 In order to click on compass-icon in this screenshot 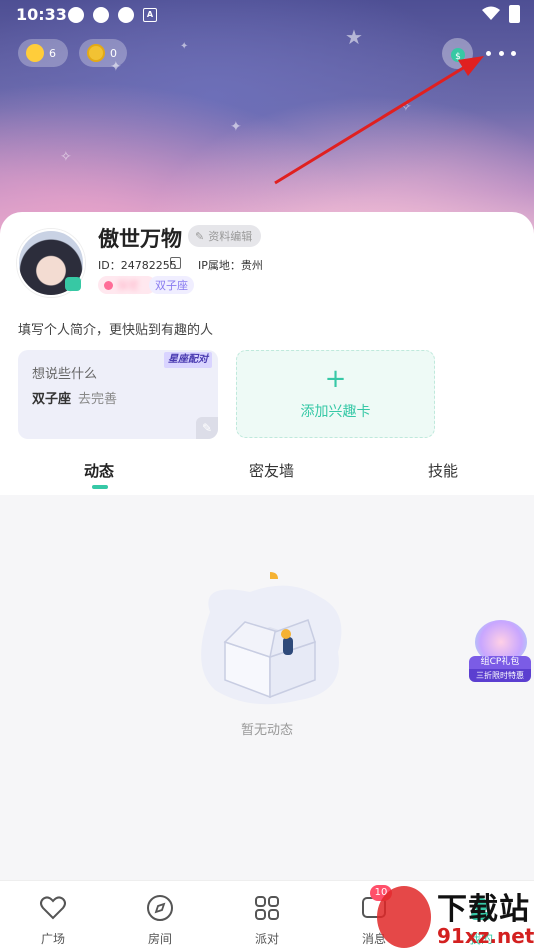, I will do `click(160, 908)`.